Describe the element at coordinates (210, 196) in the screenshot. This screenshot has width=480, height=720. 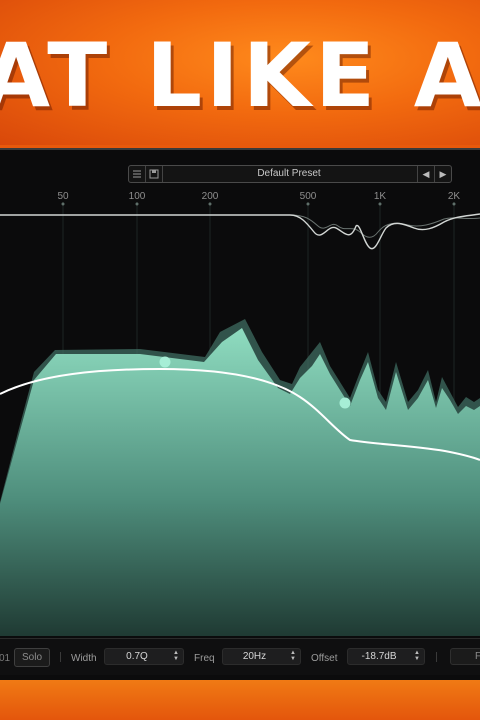
I see `freq-axis-label: 200` at that location.